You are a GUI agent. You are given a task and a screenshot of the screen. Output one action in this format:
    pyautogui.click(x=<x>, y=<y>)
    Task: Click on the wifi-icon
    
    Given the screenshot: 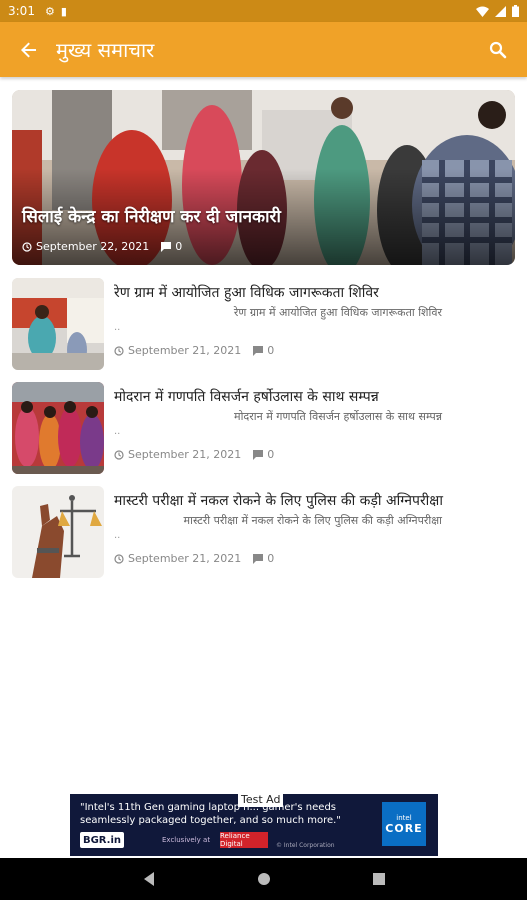 What is the action you would take?
    pyautogui.click(x=482, y=11)
    